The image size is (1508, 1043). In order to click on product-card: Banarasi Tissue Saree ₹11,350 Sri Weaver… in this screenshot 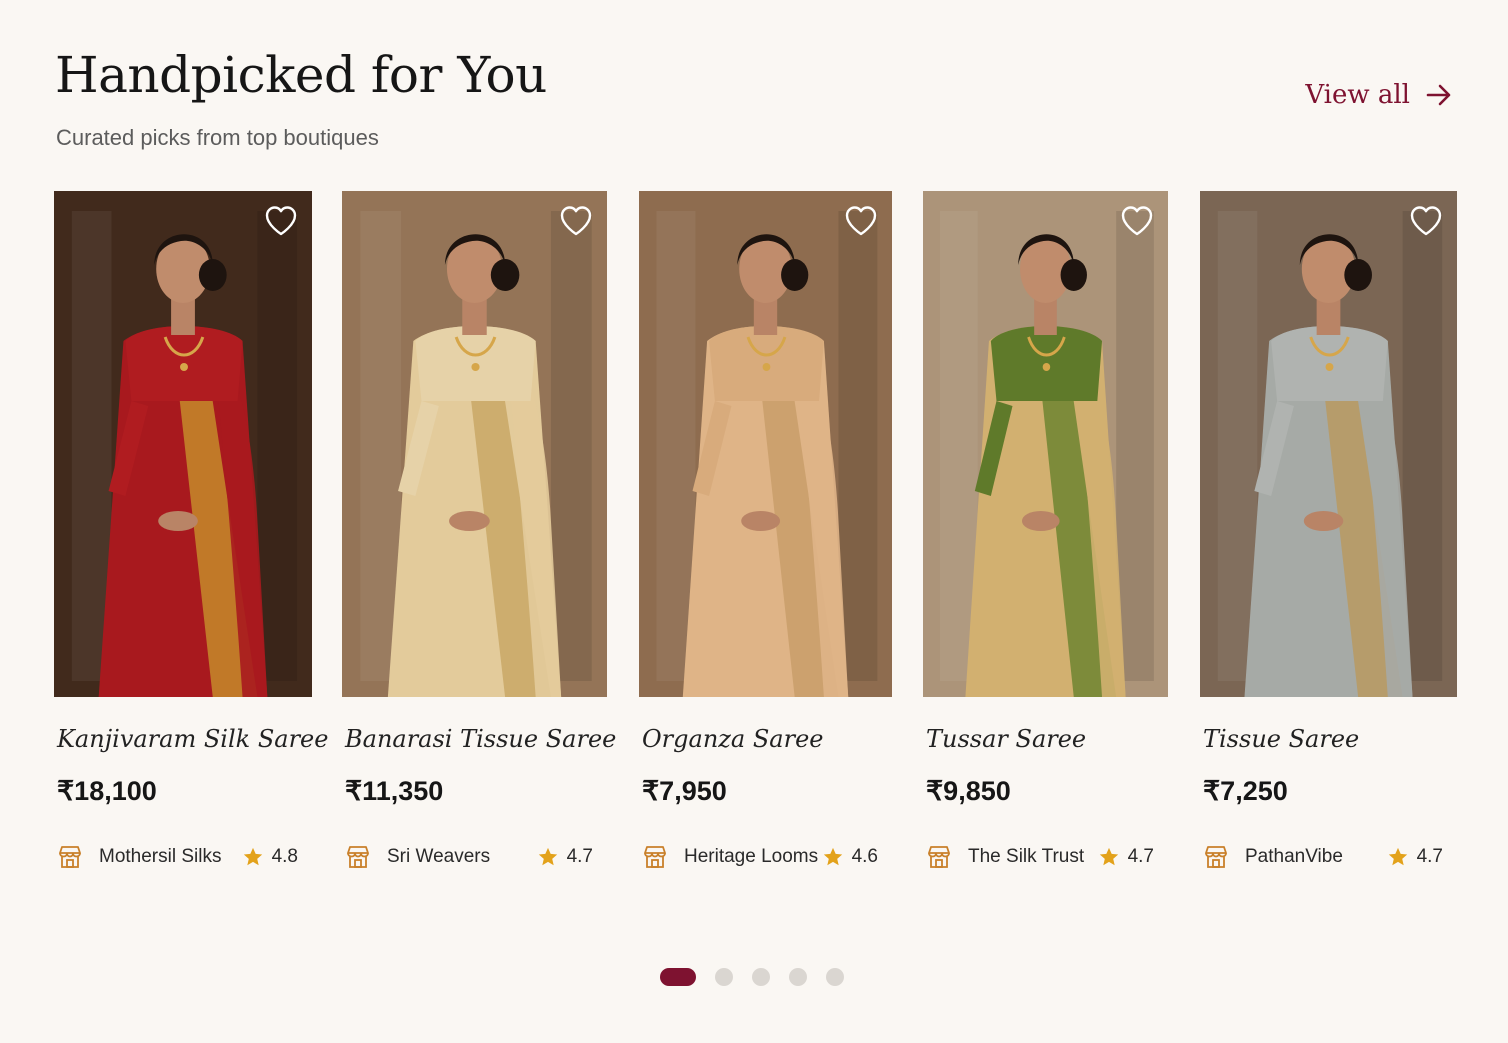, I will do `click(479, 541)`.